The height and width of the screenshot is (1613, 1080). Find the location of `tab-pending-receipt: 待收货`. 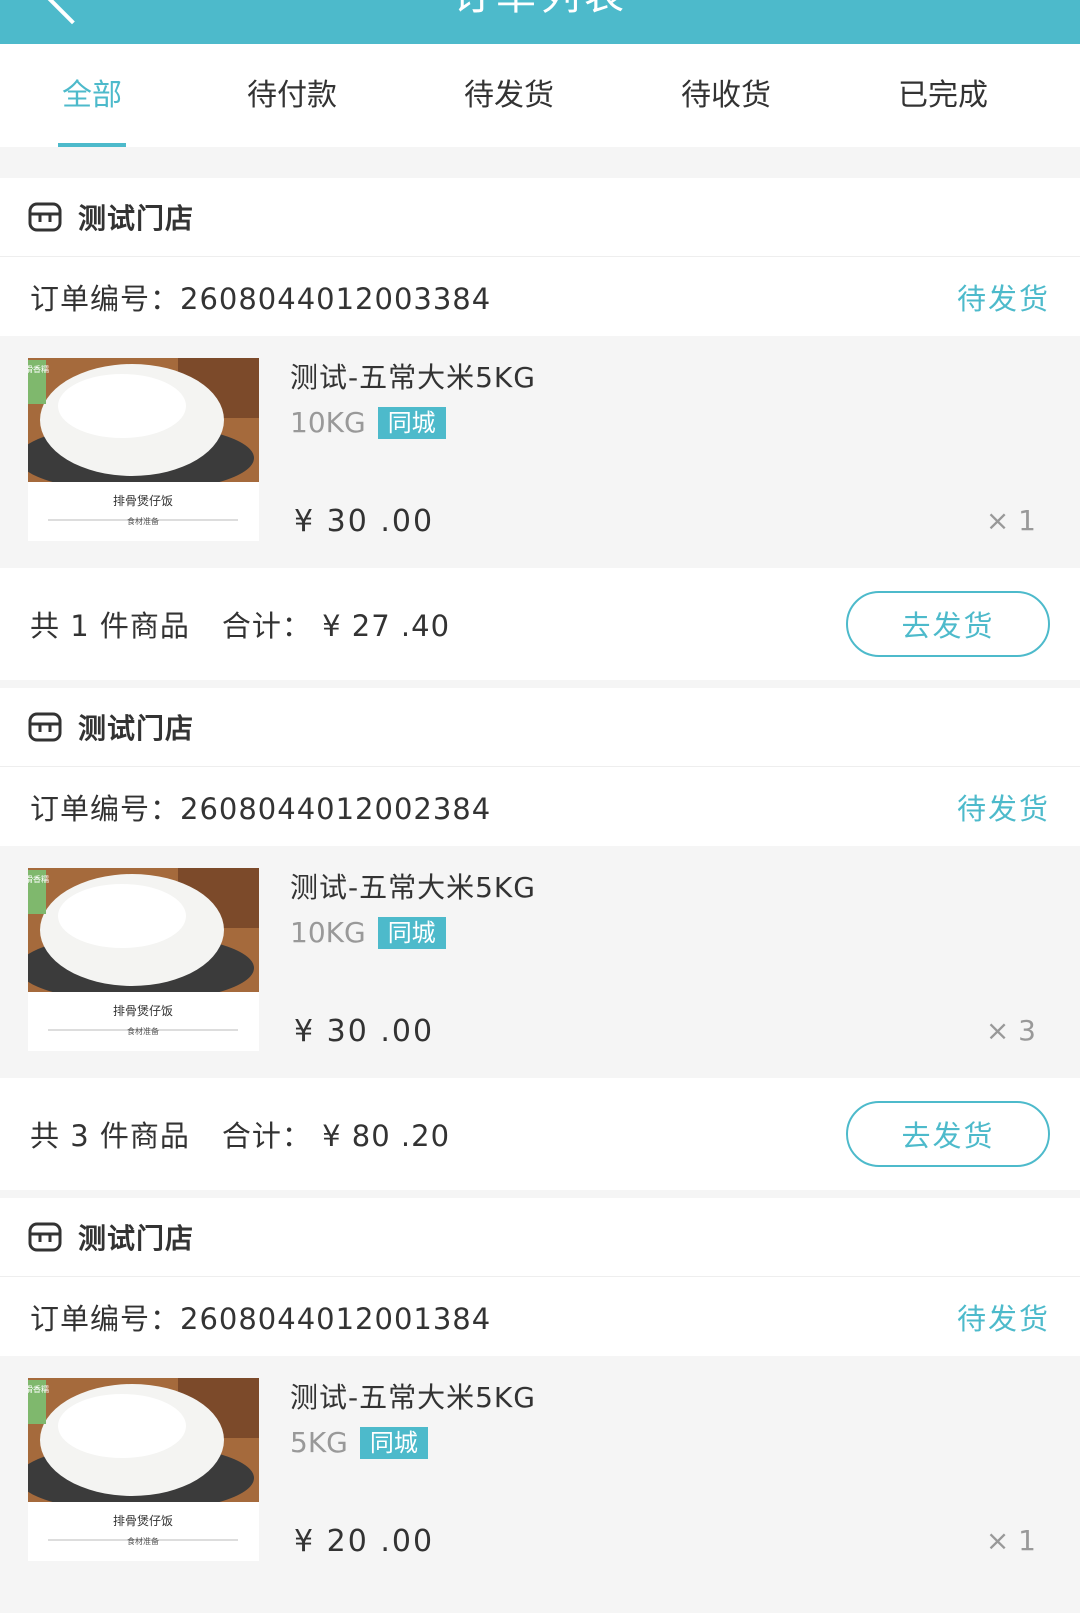

tab-pending-receipt: 待收货 is located at coordinates (726, 95).